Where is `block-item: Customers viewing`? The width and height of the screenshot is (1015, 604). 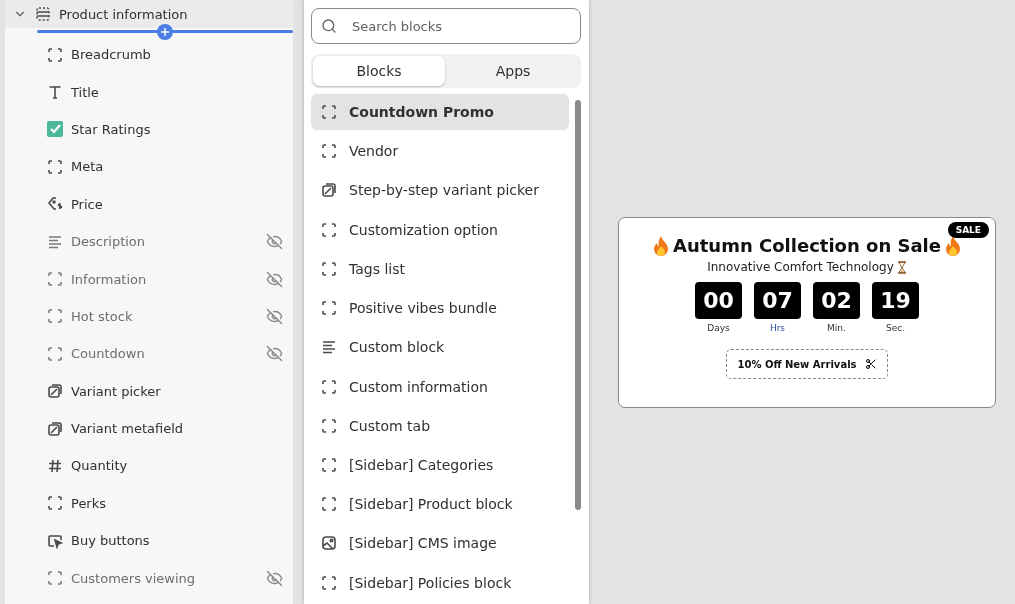 block-item: Customers viewing is located at coordinates (149, 578).